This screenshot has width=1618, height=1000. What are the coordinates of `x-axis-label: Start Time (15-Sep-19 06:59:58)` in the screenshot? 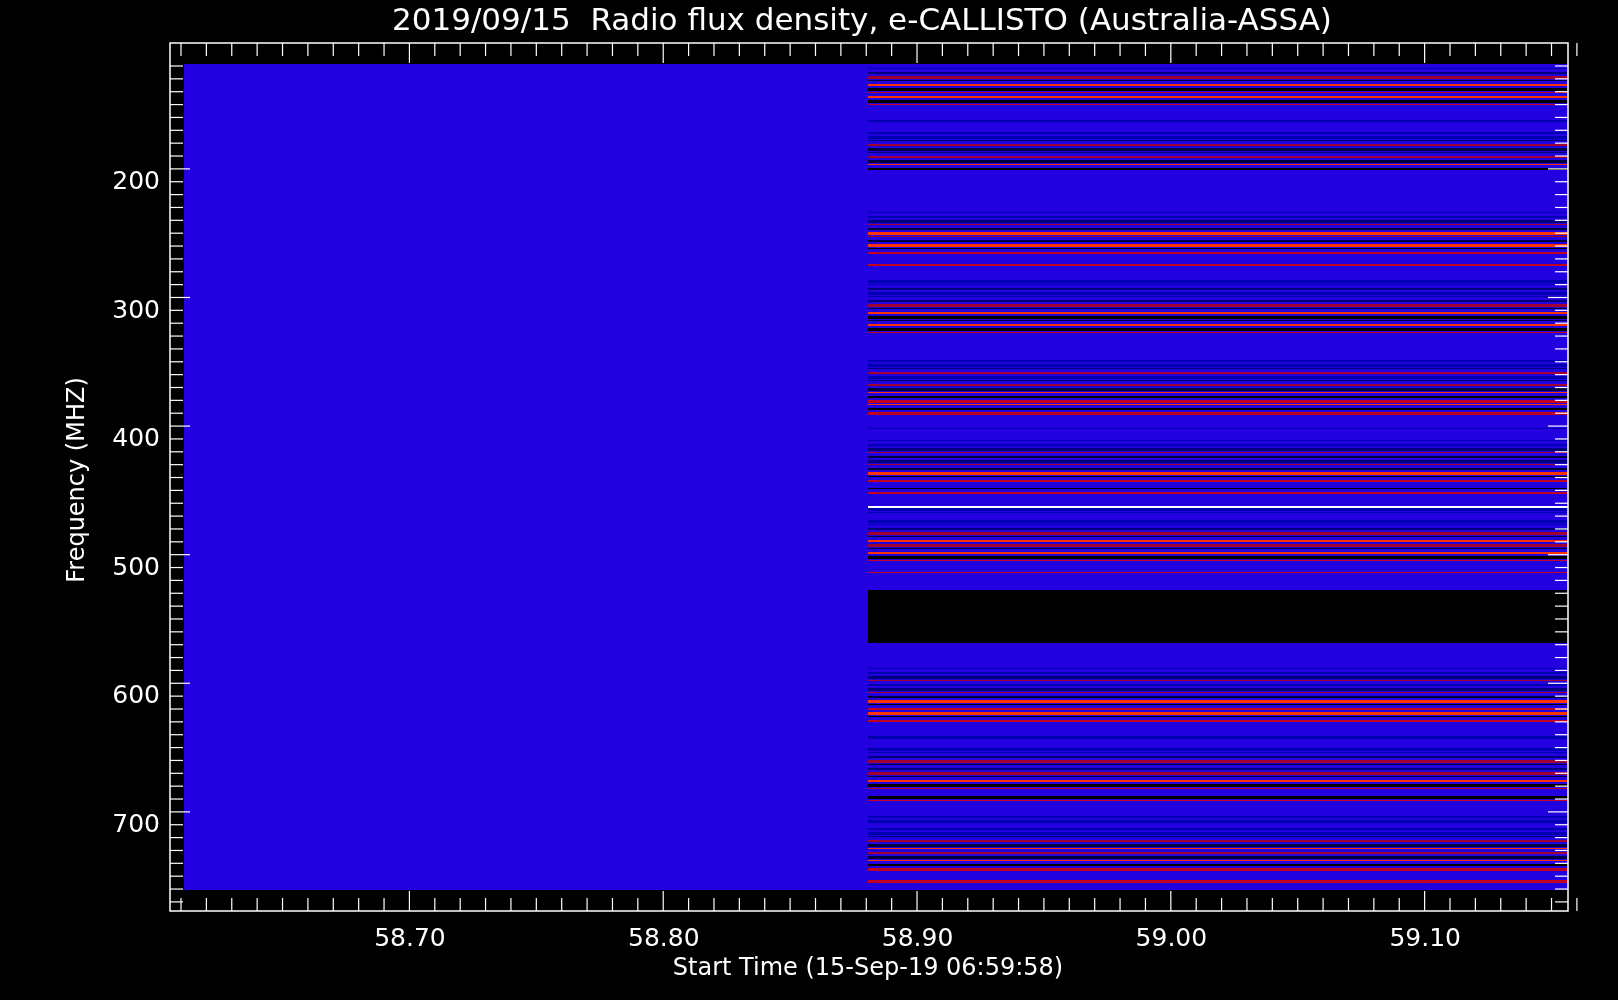 It's located at (868, 967).